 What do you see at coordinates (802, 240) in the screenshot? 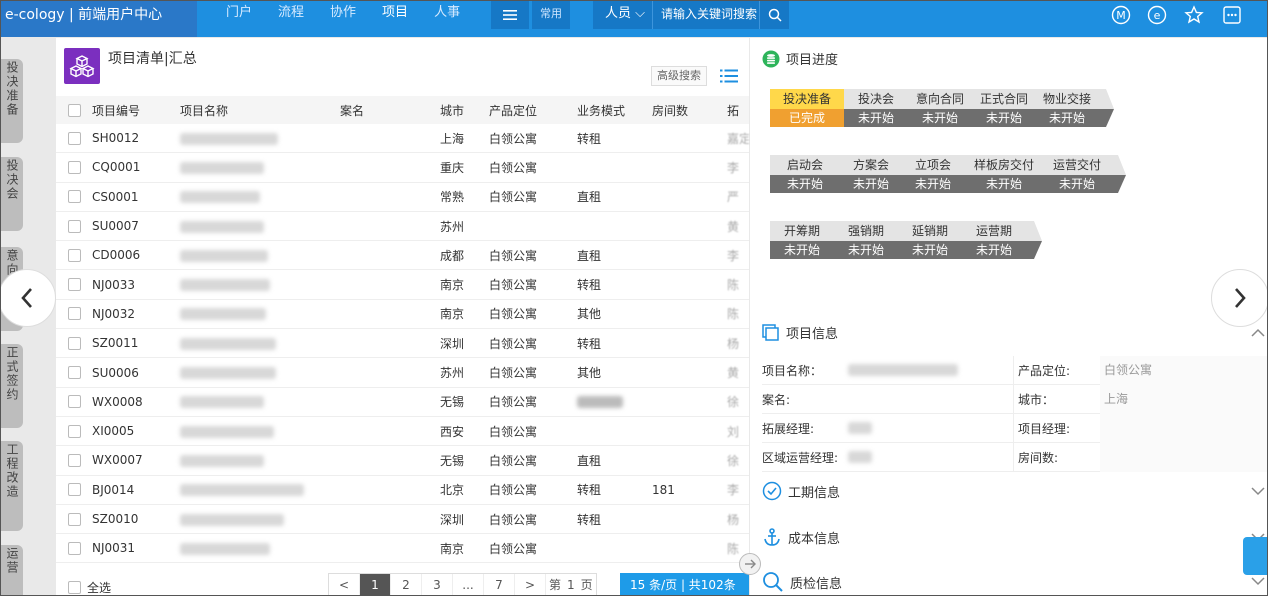
I see `stage-item: 开筹期 未开始` at bounding box center [802, 240].